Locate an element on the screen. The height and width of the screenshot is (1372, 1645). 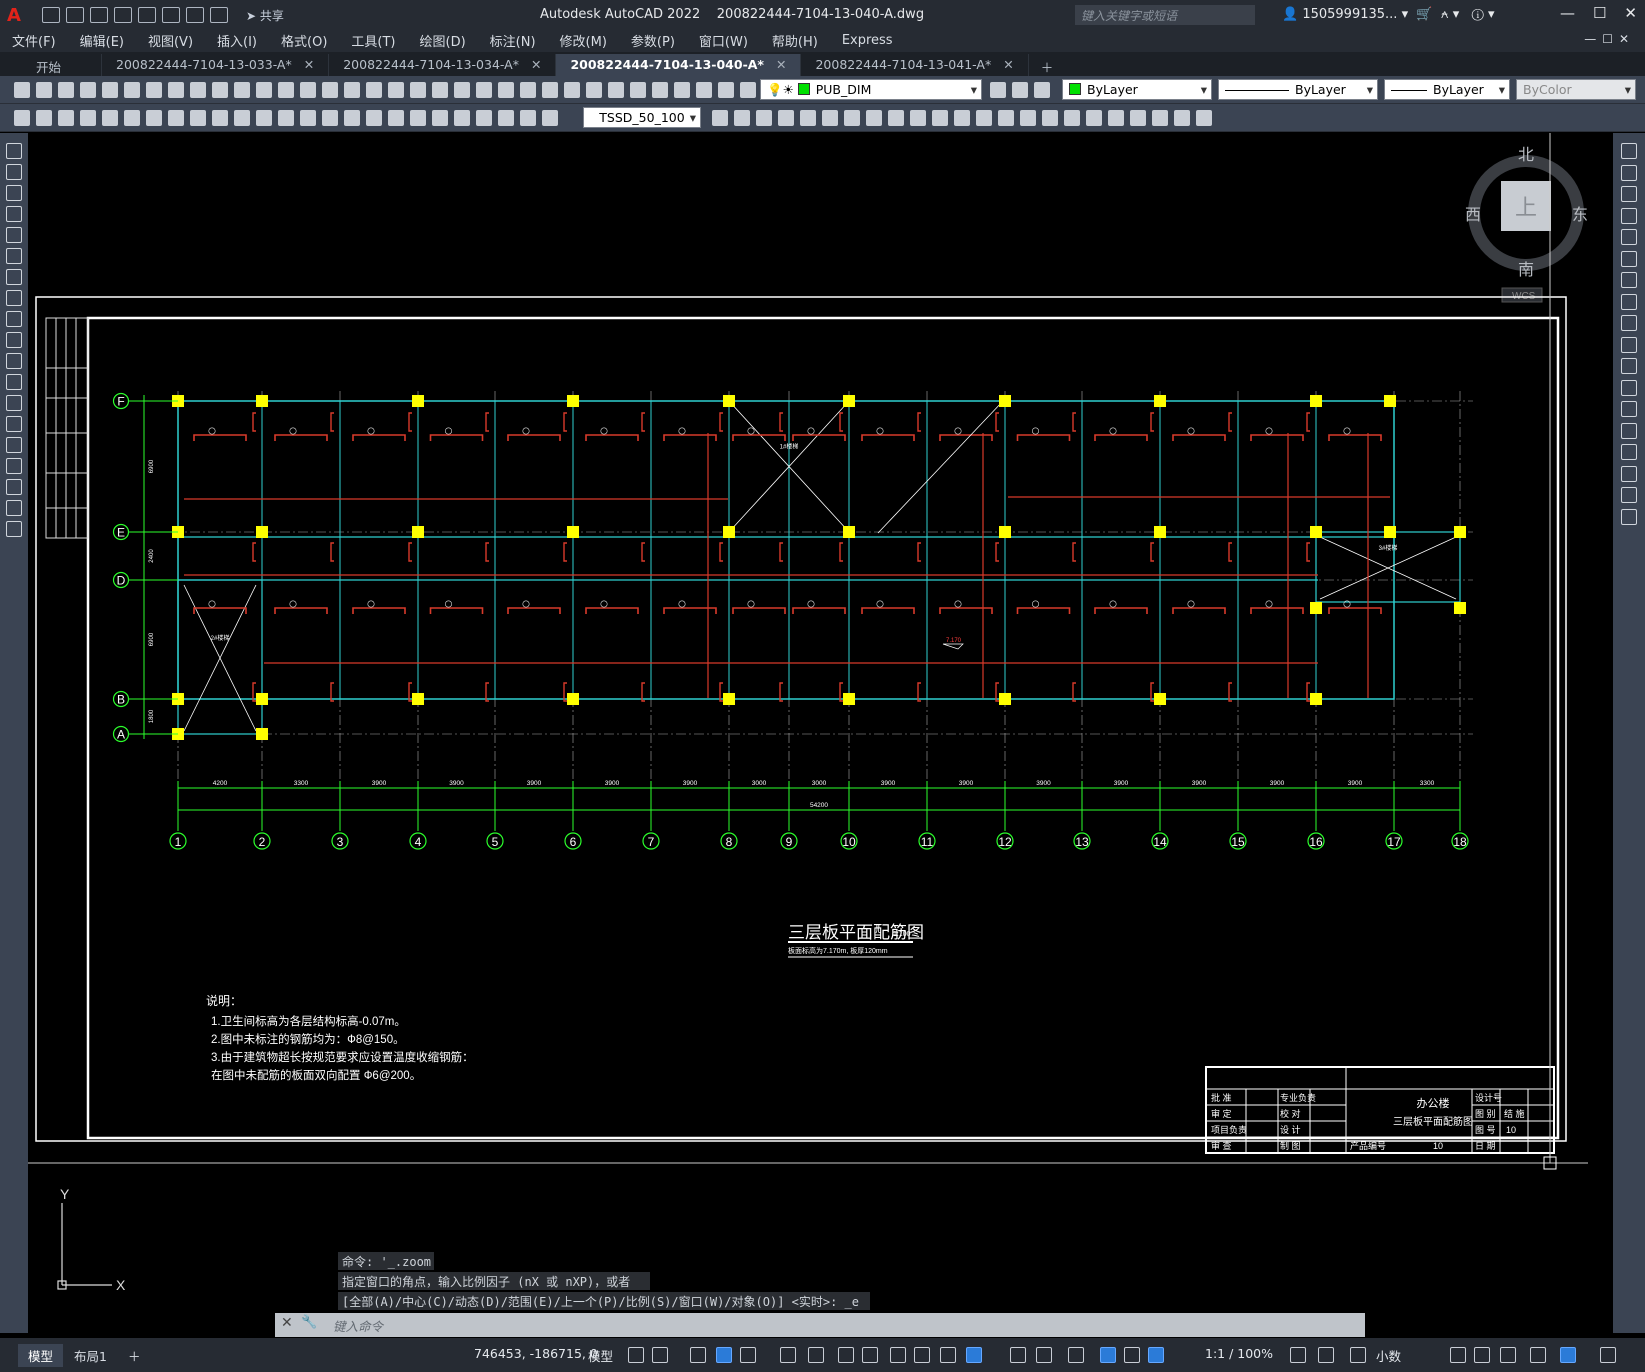
plot-icon is located at coordinates (171, 15).